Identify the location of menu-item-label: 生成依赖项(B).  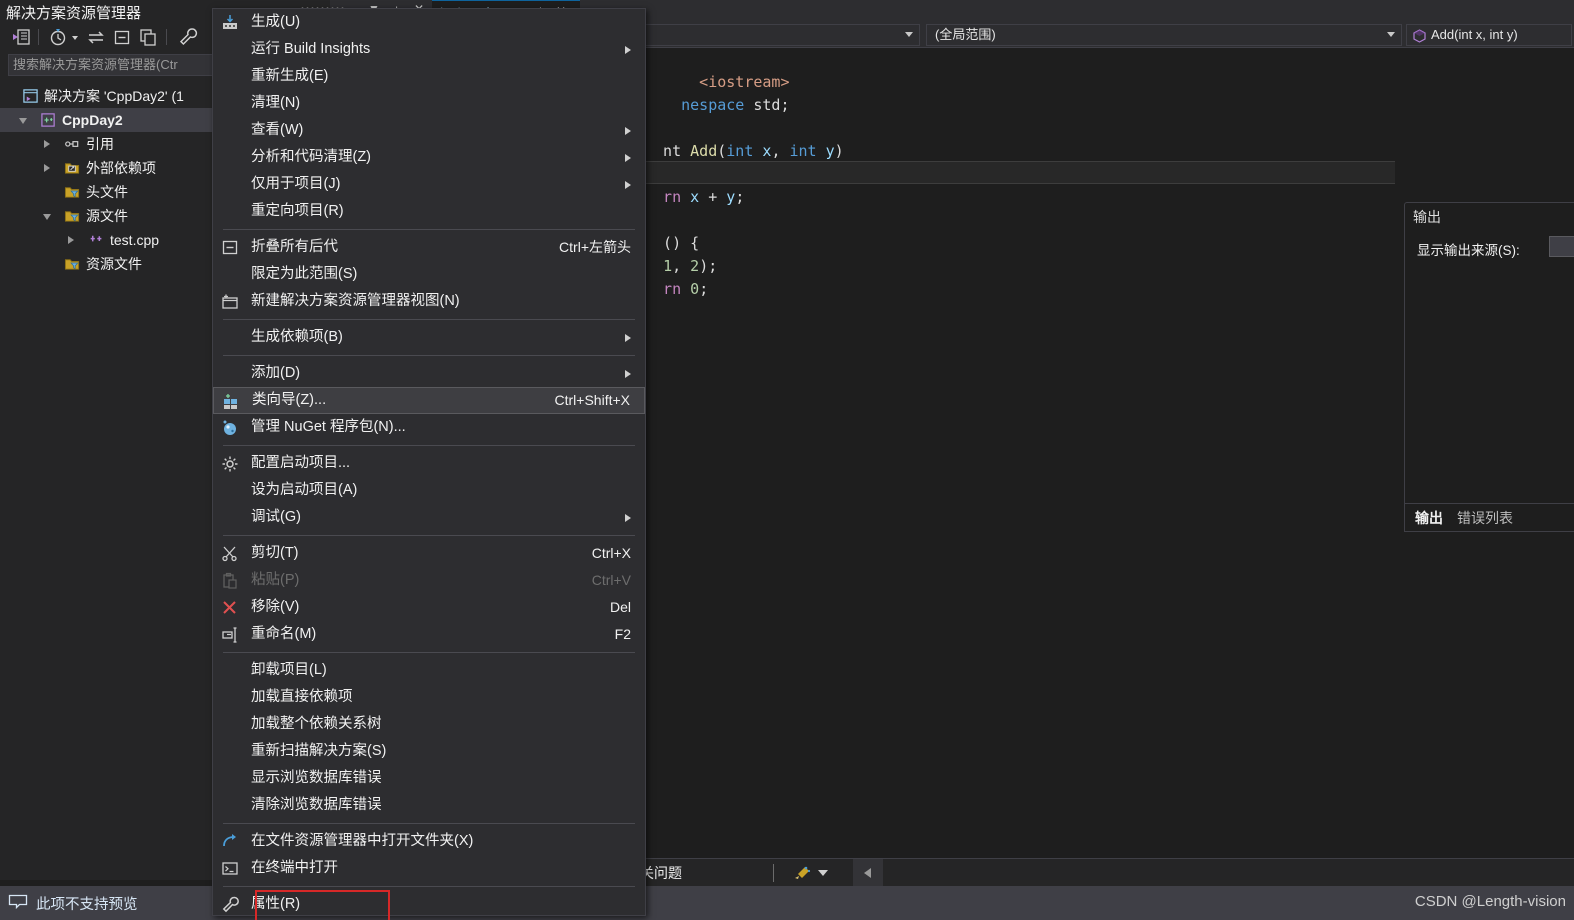
(297, 337).